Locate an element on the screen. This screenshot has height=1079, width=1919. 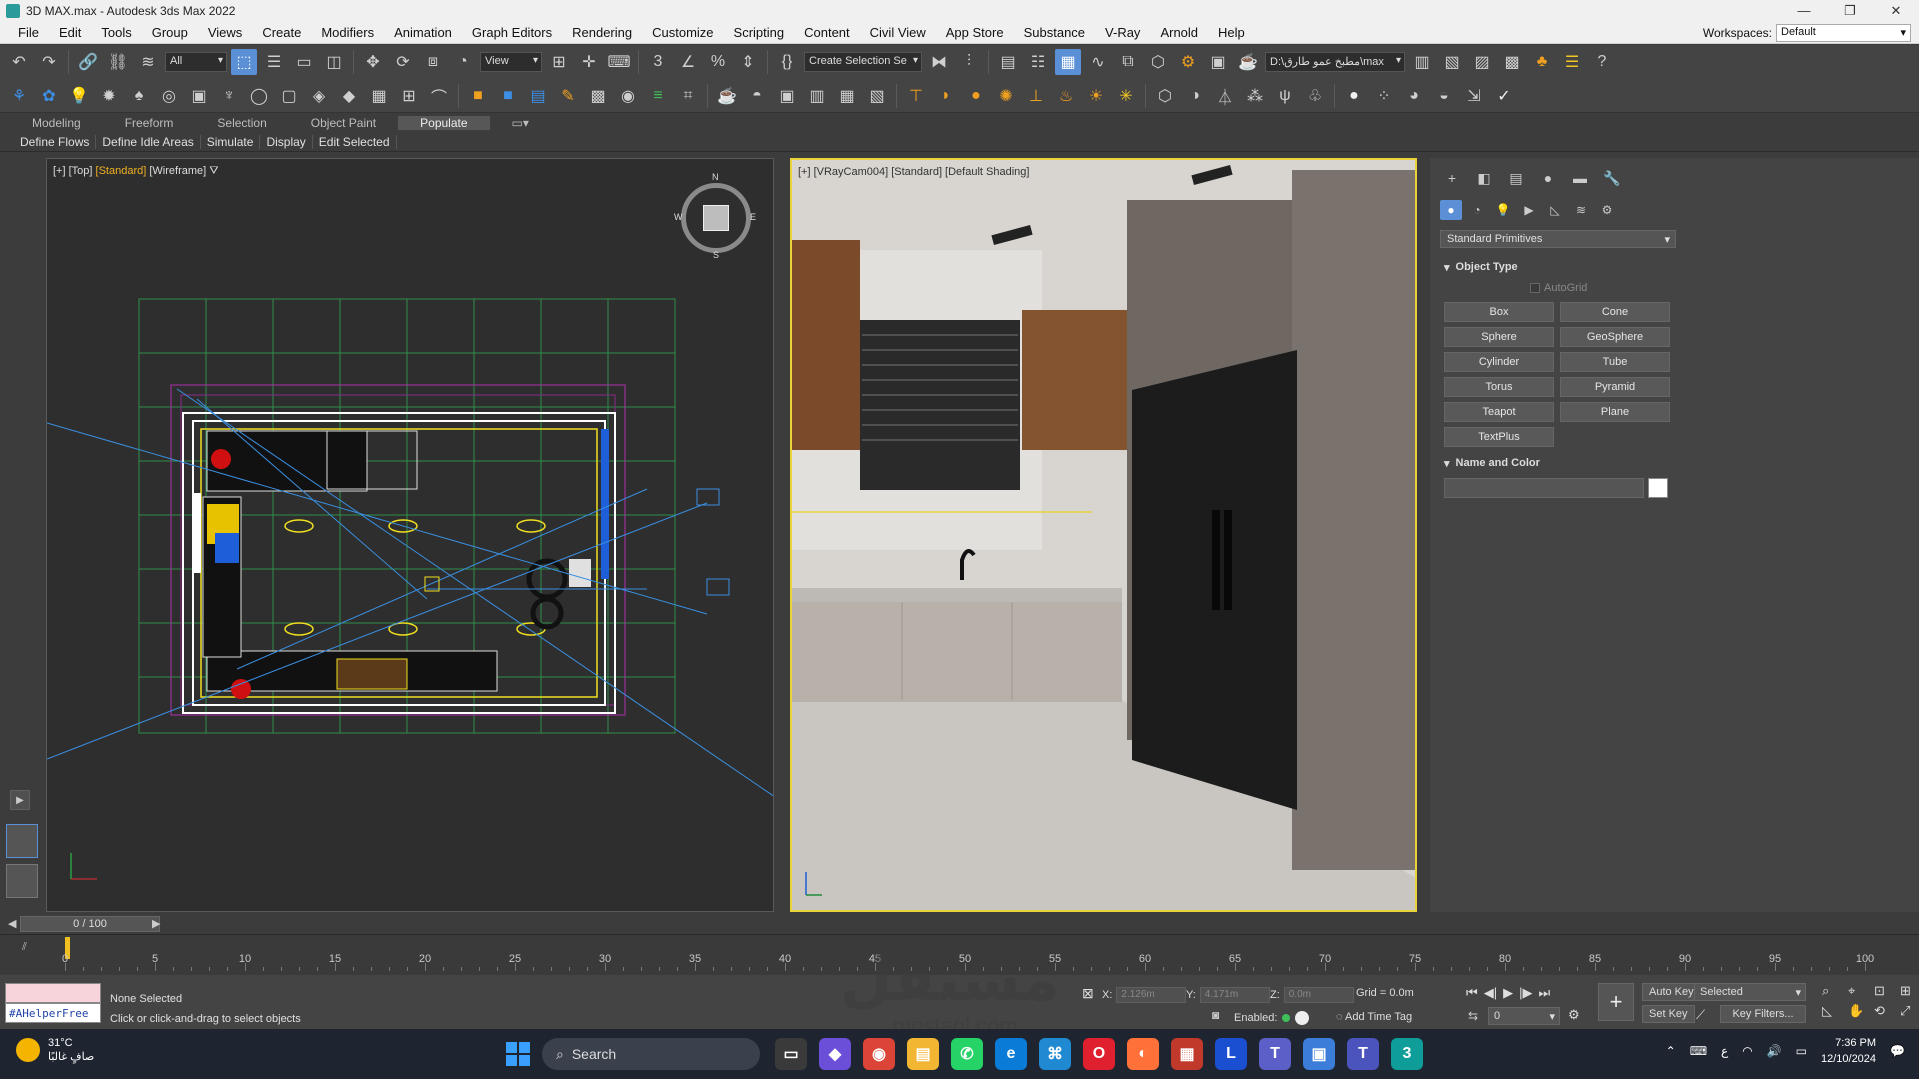
menu-content: Content is located at coordinates (827, 32).